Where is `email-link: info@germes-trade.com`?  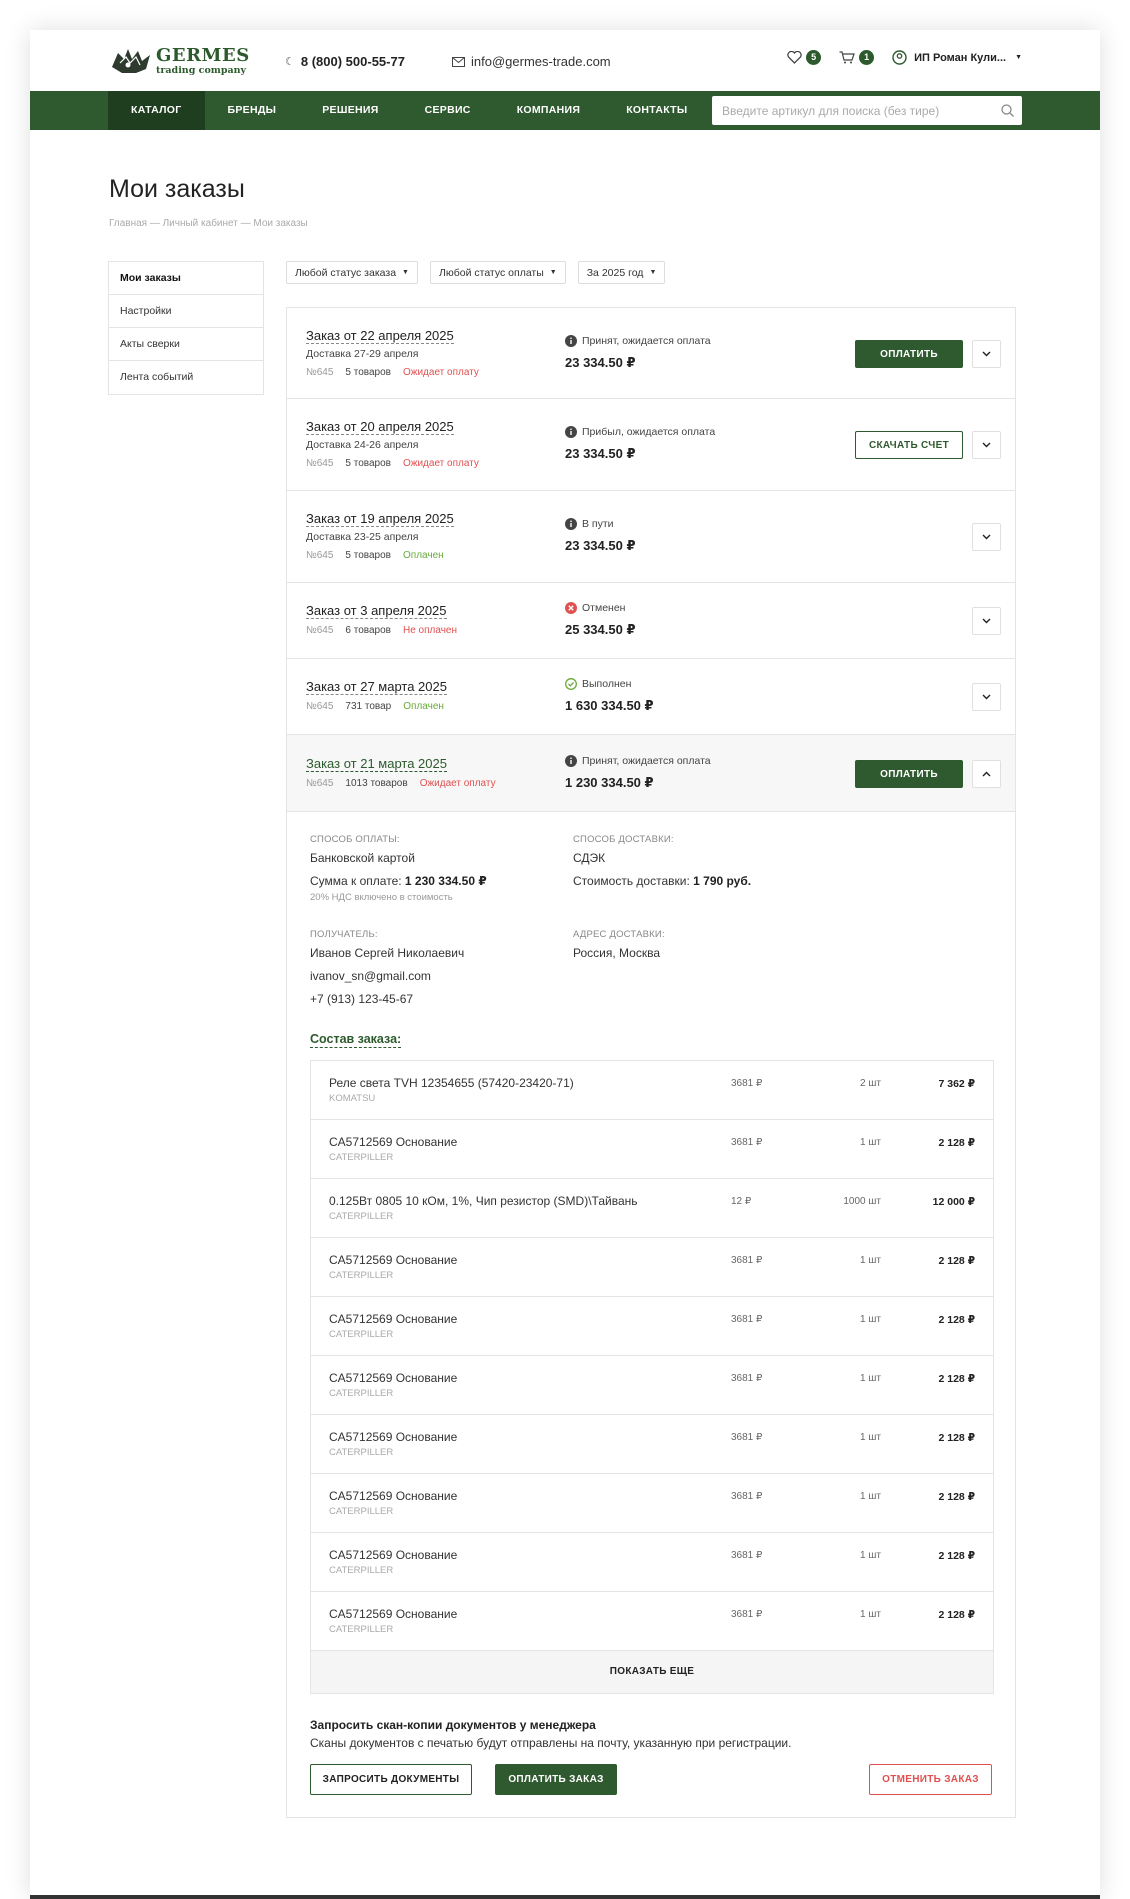 email-link: info@germes-trade.com is located at coordinates (531, 61).